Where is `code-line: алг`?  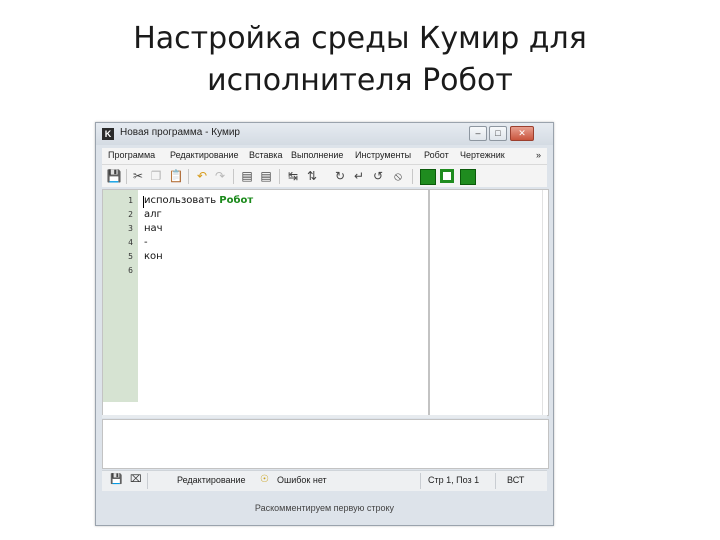
code-line: алг is located at coordinates (153, 214).